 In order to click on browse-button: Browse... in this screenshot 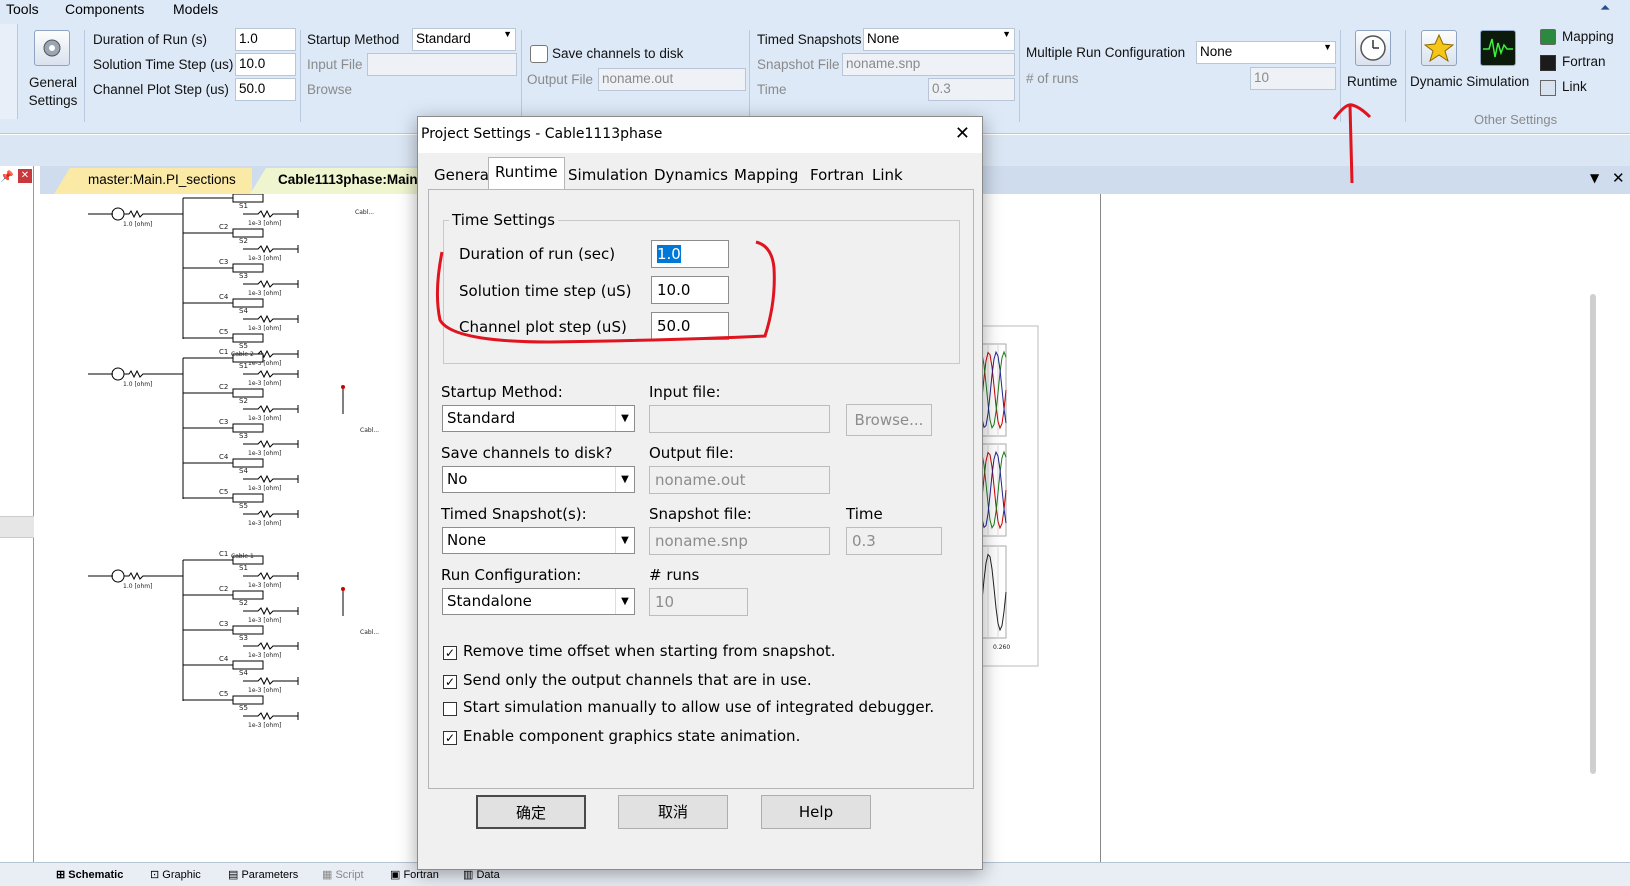, I will do `click(889, 420)`.